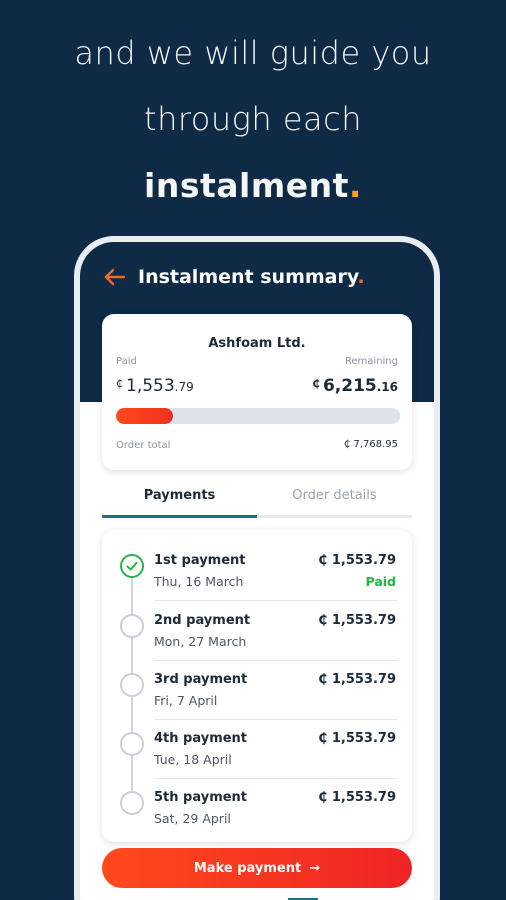 This screenshot has height=900, width=506. I want to click on remaining-amount: ₵ 6,215.16, so click(355, 386).